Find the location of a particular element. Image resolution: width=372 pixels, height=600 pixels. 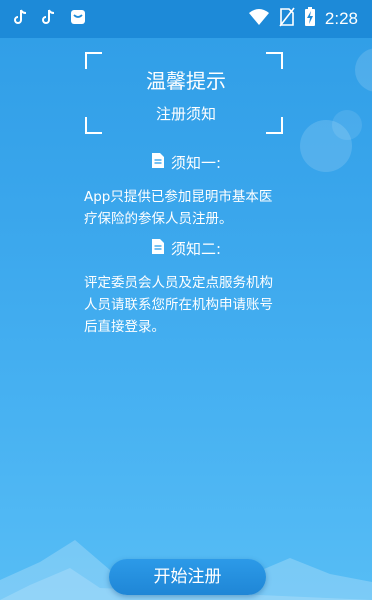

notice-body-1: App只提供已参加昆明市基本医 疗保险的参保人员注册。 is located at coordinates (189, 208).